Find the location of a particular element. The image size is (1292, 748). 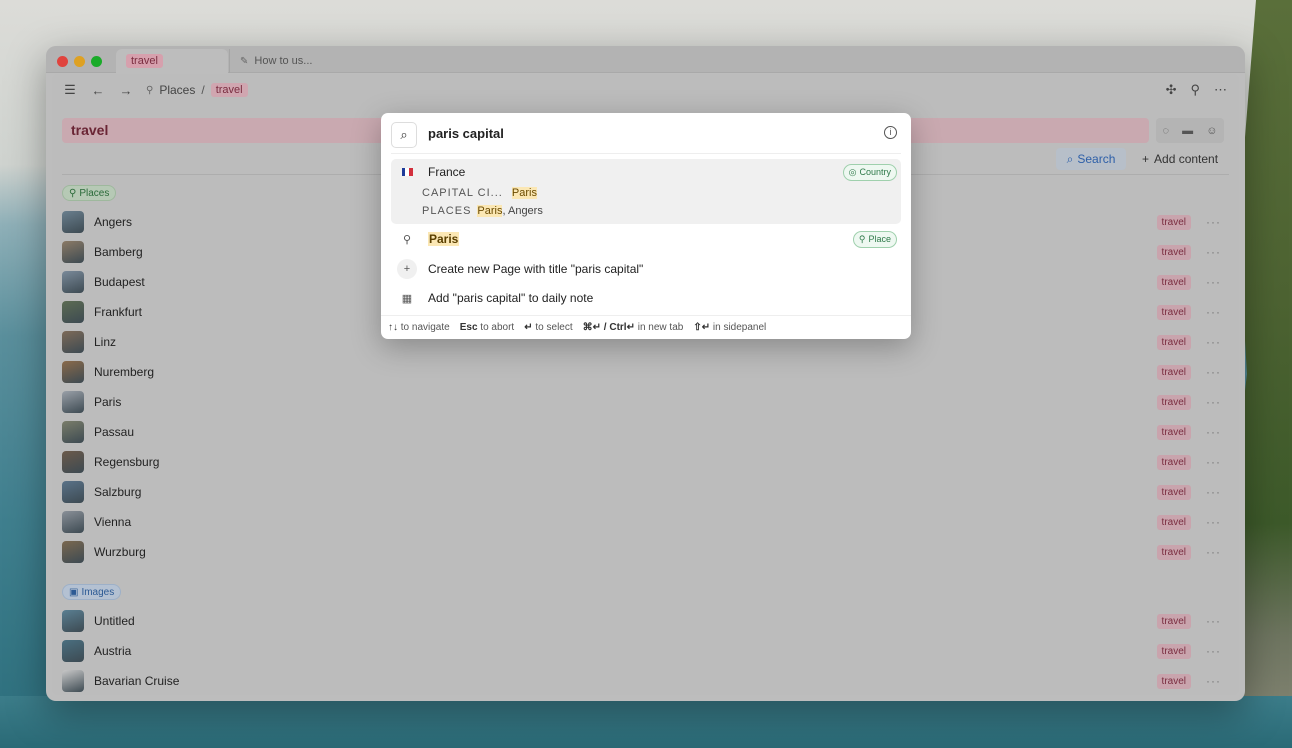

item-name: Untitled is located at coordinates (114, 621).